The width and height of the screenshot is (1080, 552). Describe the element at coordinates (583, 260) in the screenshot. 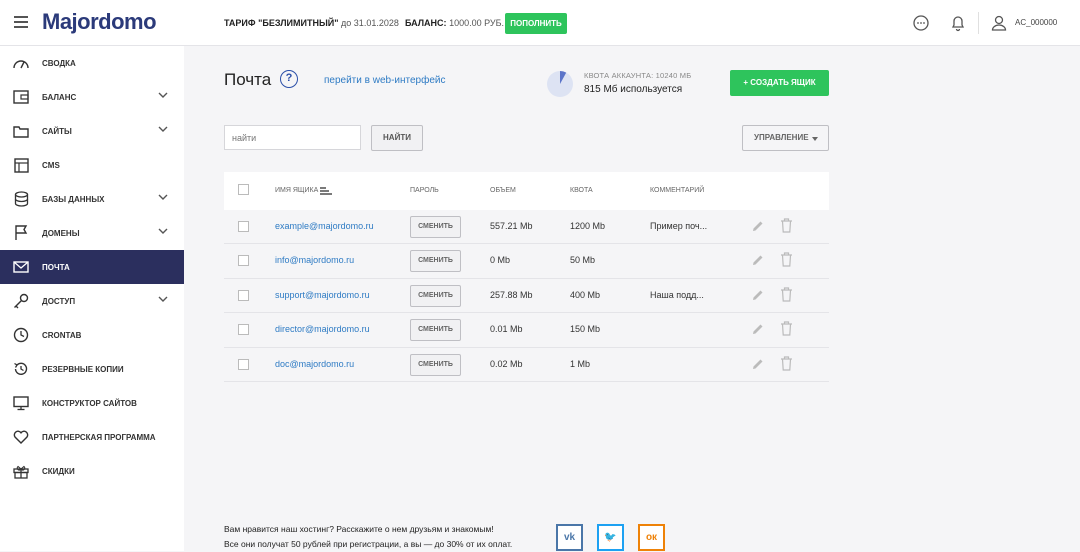

I see `mailbox-quota: 50 Mb` at that location.